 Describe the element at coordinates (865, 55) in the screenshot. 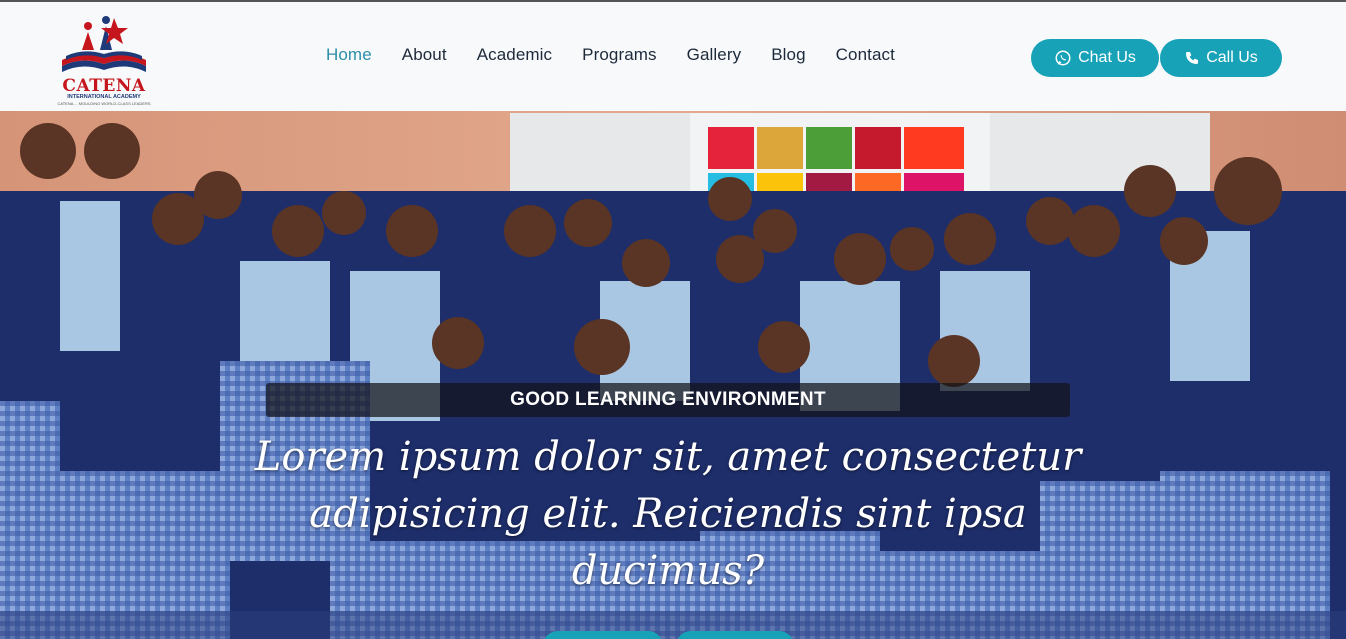

I see `nav-item-contact: Contact` at that location.